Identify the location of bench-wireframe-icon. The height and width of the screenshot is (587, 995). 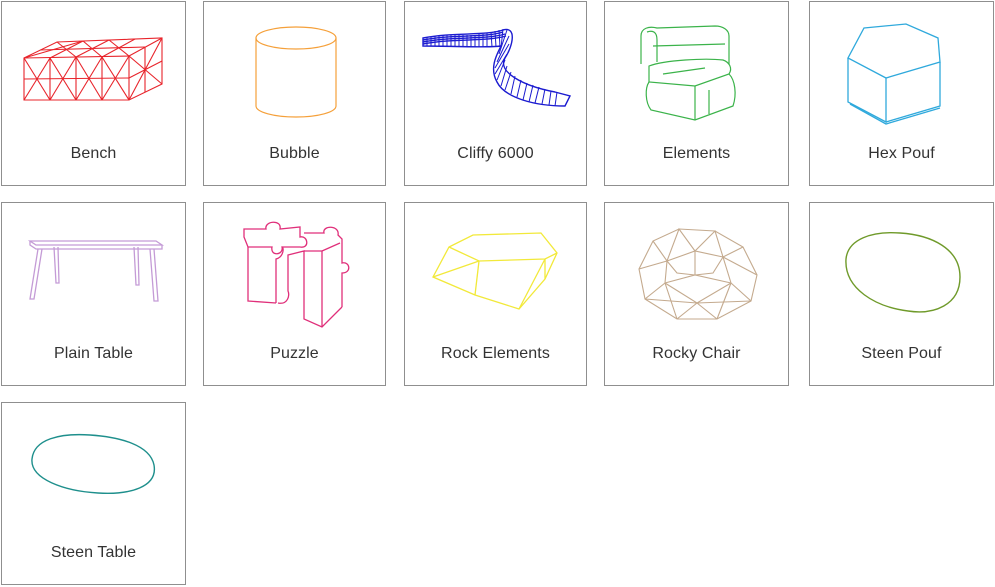
(93, 69).